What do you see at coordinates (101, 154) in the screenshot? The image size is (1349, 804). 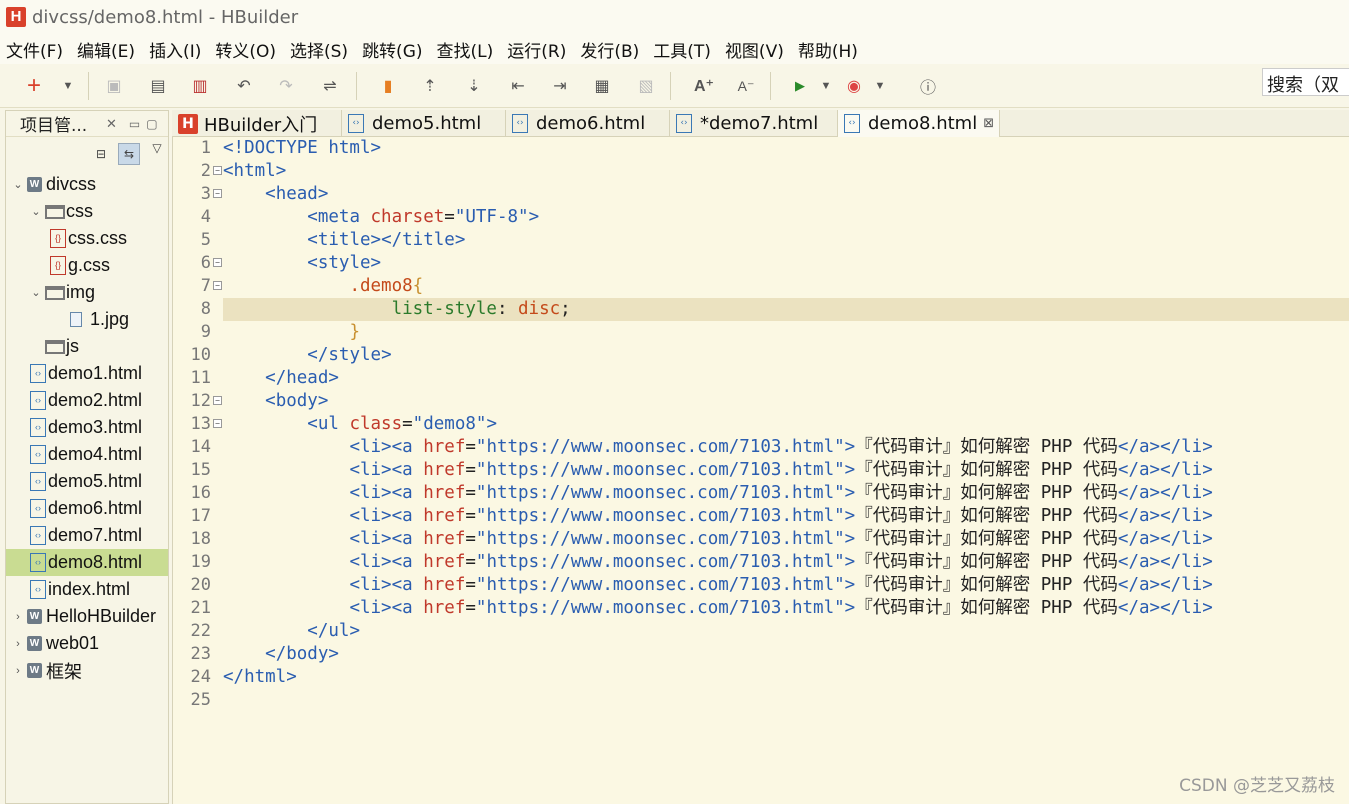 I see `collapse-all-icon: ⊟` at bounding box center [101, 154].